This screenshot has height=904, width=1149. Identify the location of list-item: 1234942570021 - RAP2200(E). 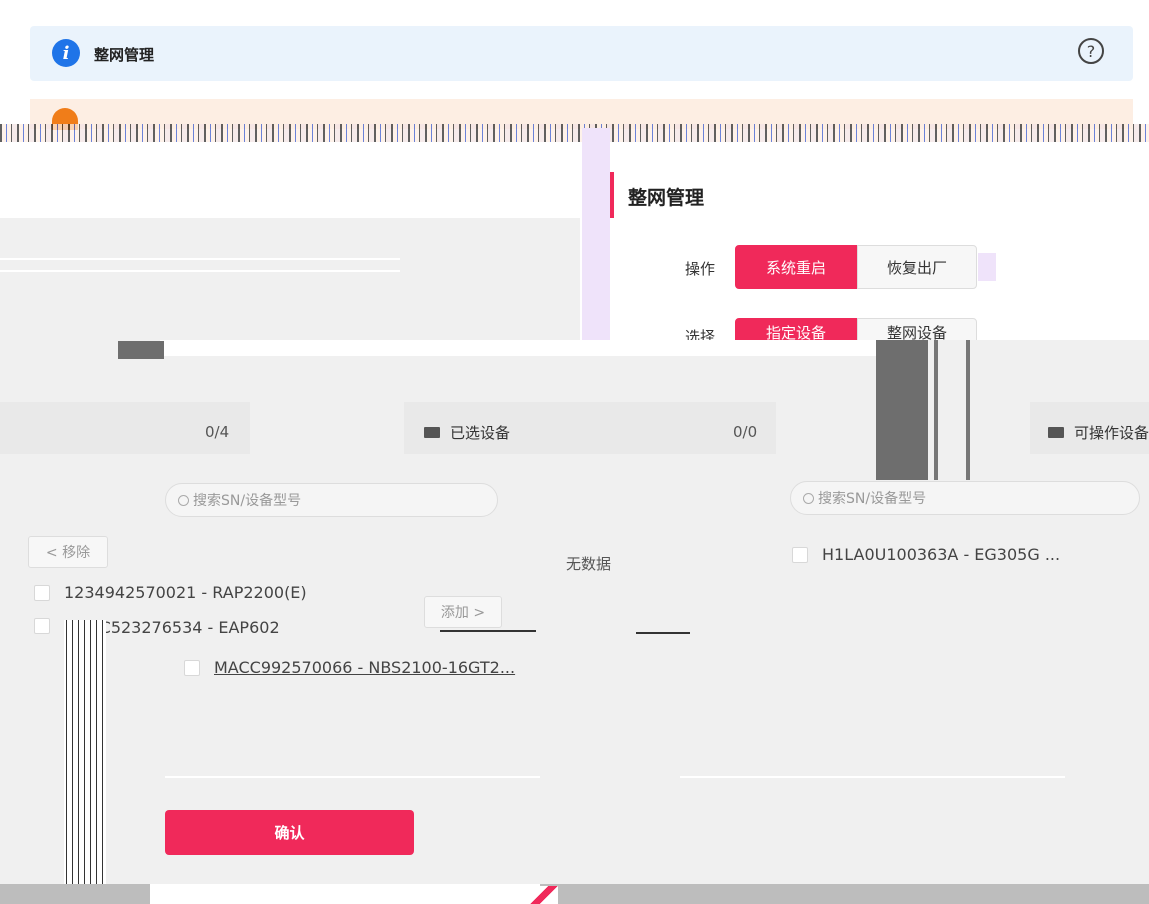
(170, 592).